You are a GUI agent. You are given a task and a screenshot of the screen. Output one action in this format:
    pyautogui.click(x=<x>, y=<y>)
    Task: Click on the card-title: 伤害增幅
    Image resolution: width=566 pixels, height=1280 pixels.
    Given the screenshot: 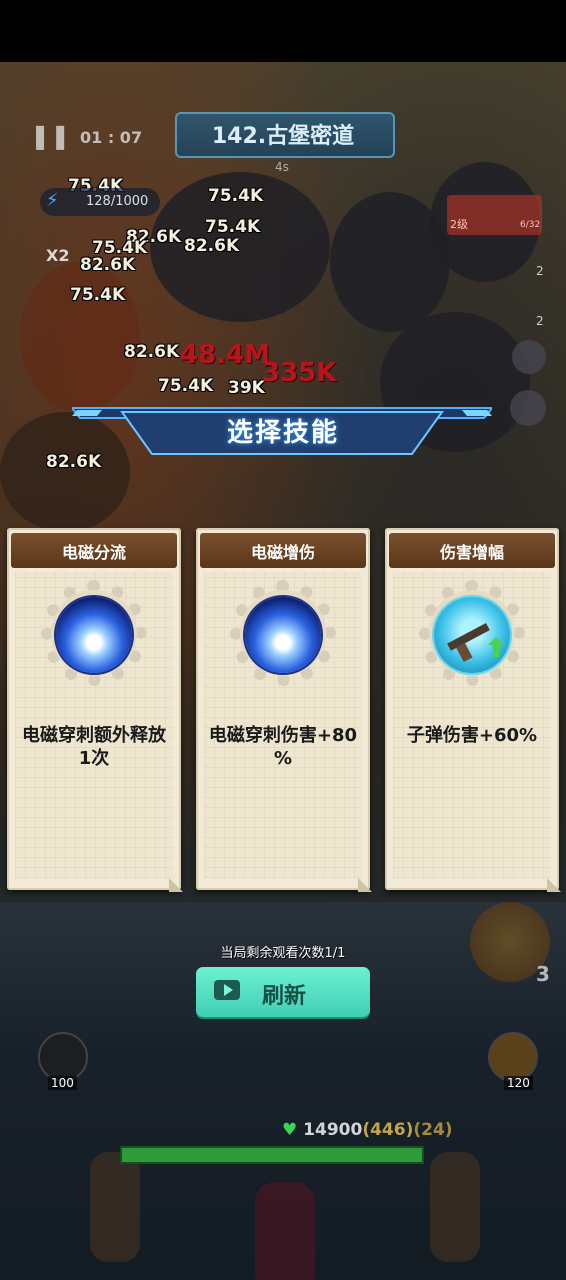 What is the action you would take?
    pyautogui.click(x=471, y=552)
    